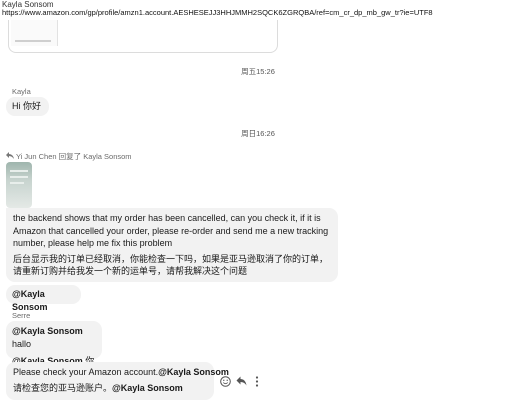 The width and height of the screenshot is (516, 400). I want to click on mention-message: @Kayla Sonsom, so click(43, 298).